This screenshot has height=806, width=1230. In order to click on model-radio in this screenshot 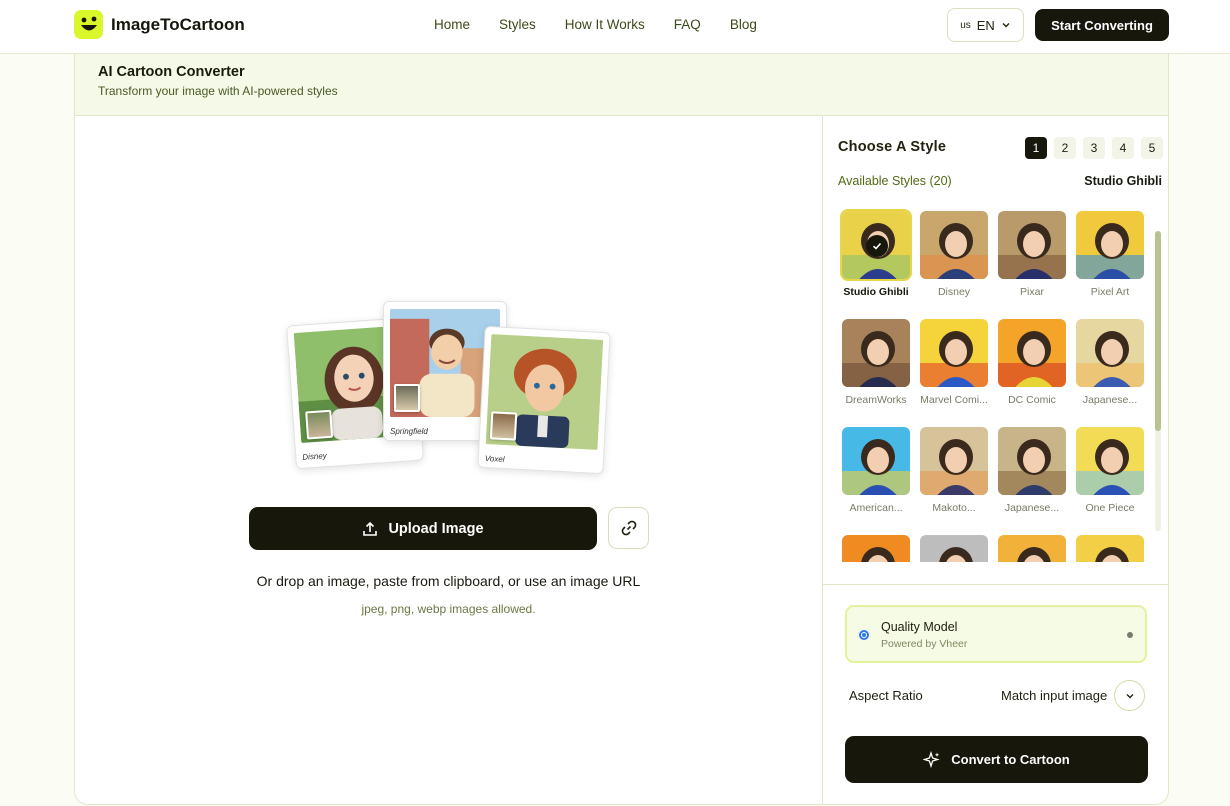, I will do `click(864, 635)`.